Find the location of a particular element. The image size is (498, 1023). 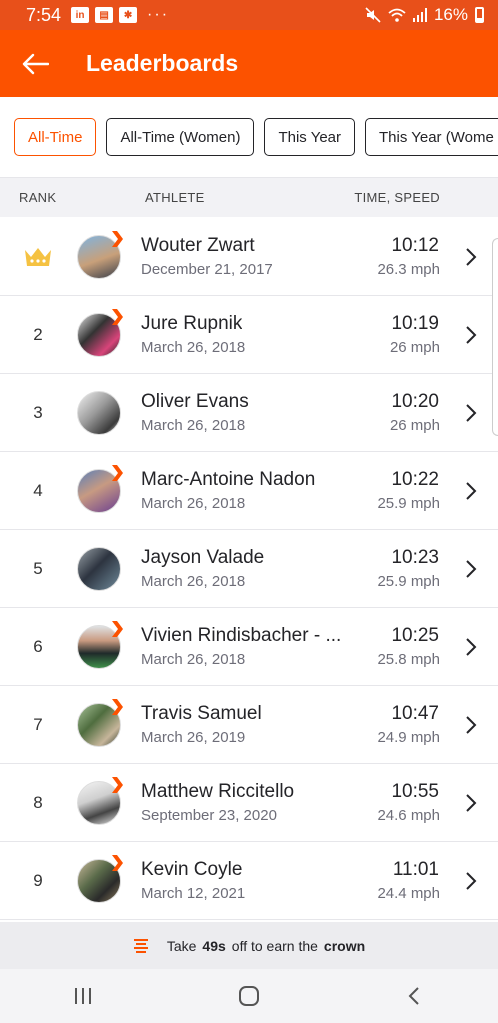

arrow-left-icon is located at coordinates (35, 63).